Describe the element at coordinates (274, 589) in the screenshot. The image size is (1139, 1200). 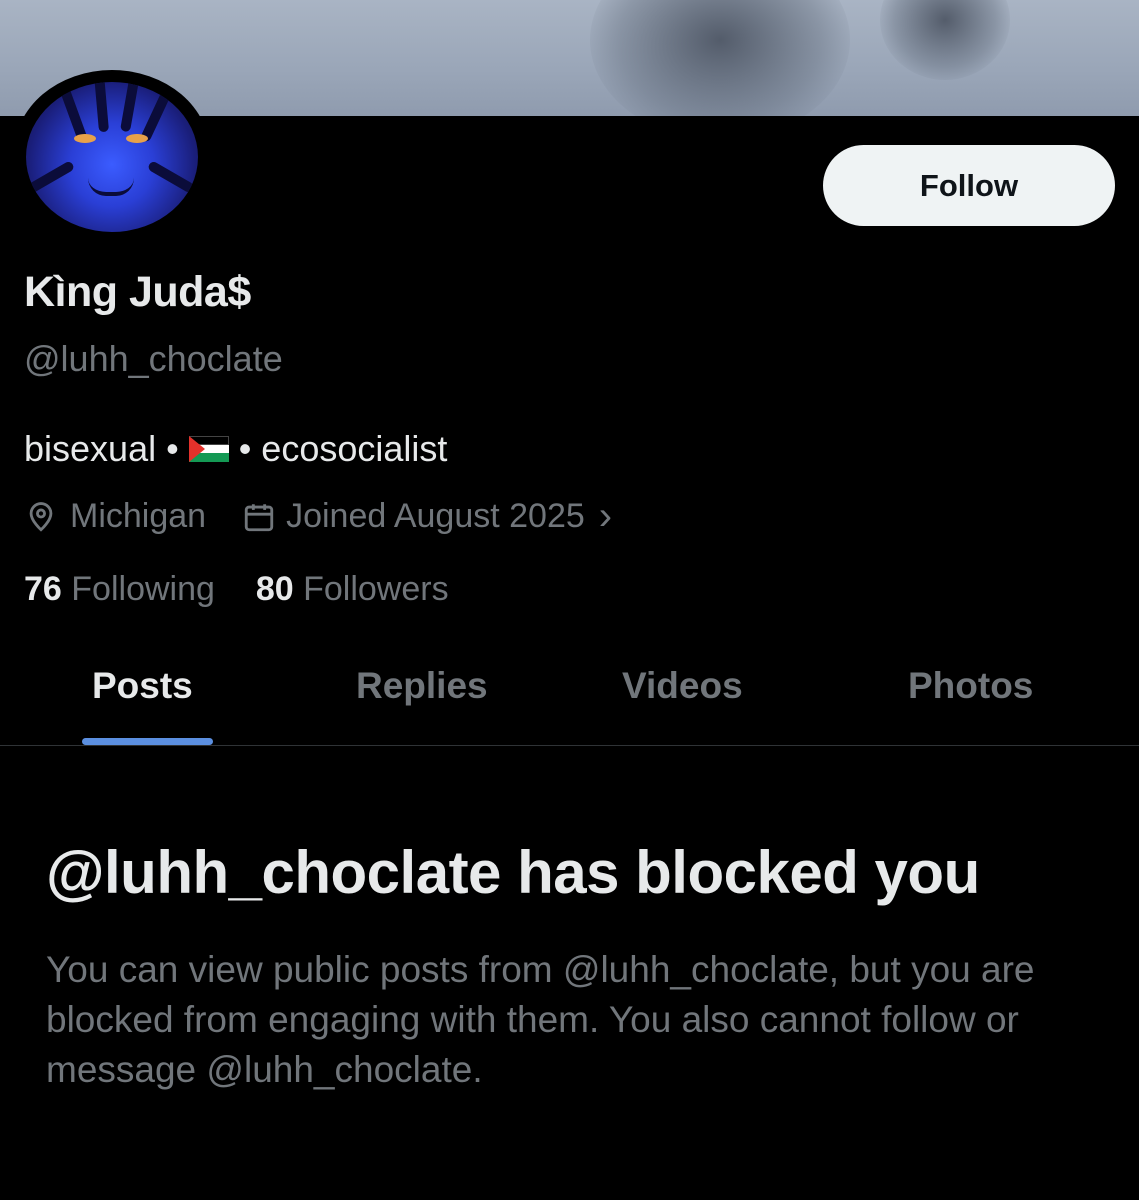
I see `followers-count: 80` at that location.